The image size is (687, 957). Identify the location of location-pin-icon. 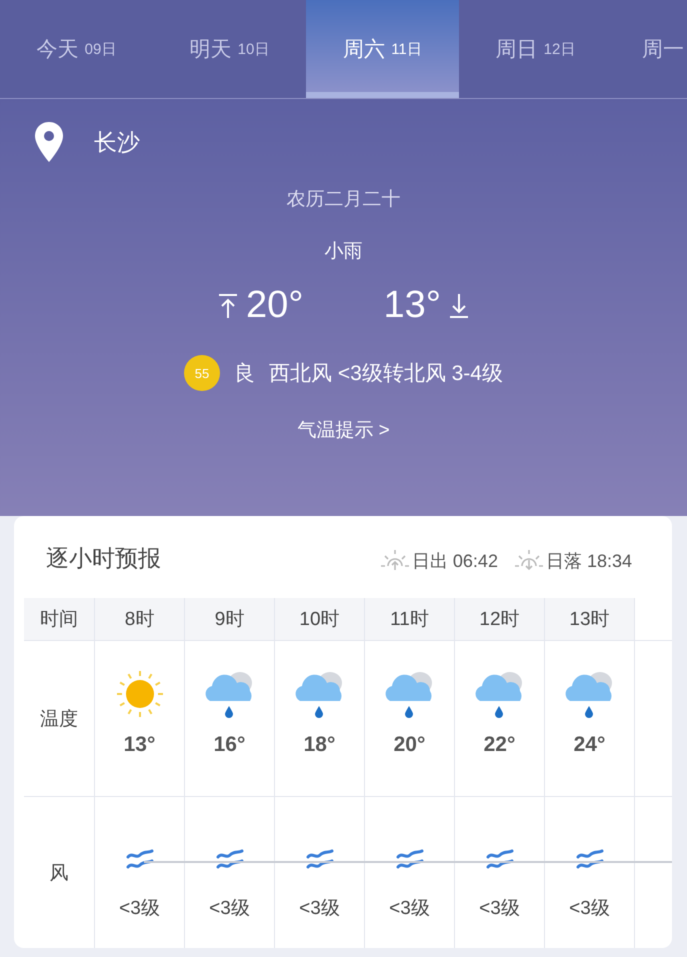
(49, 142).